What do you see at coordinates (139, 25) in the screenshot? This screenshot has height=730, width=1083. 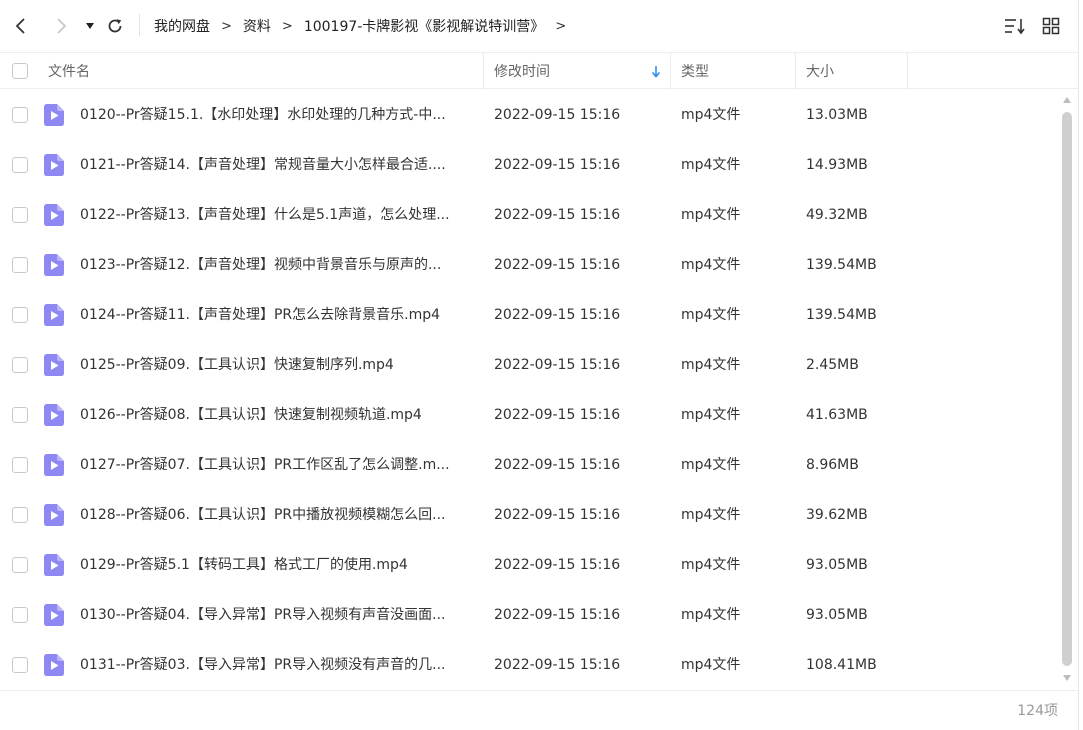 I see `toolbar-divider` at bounding box center [139, 25].